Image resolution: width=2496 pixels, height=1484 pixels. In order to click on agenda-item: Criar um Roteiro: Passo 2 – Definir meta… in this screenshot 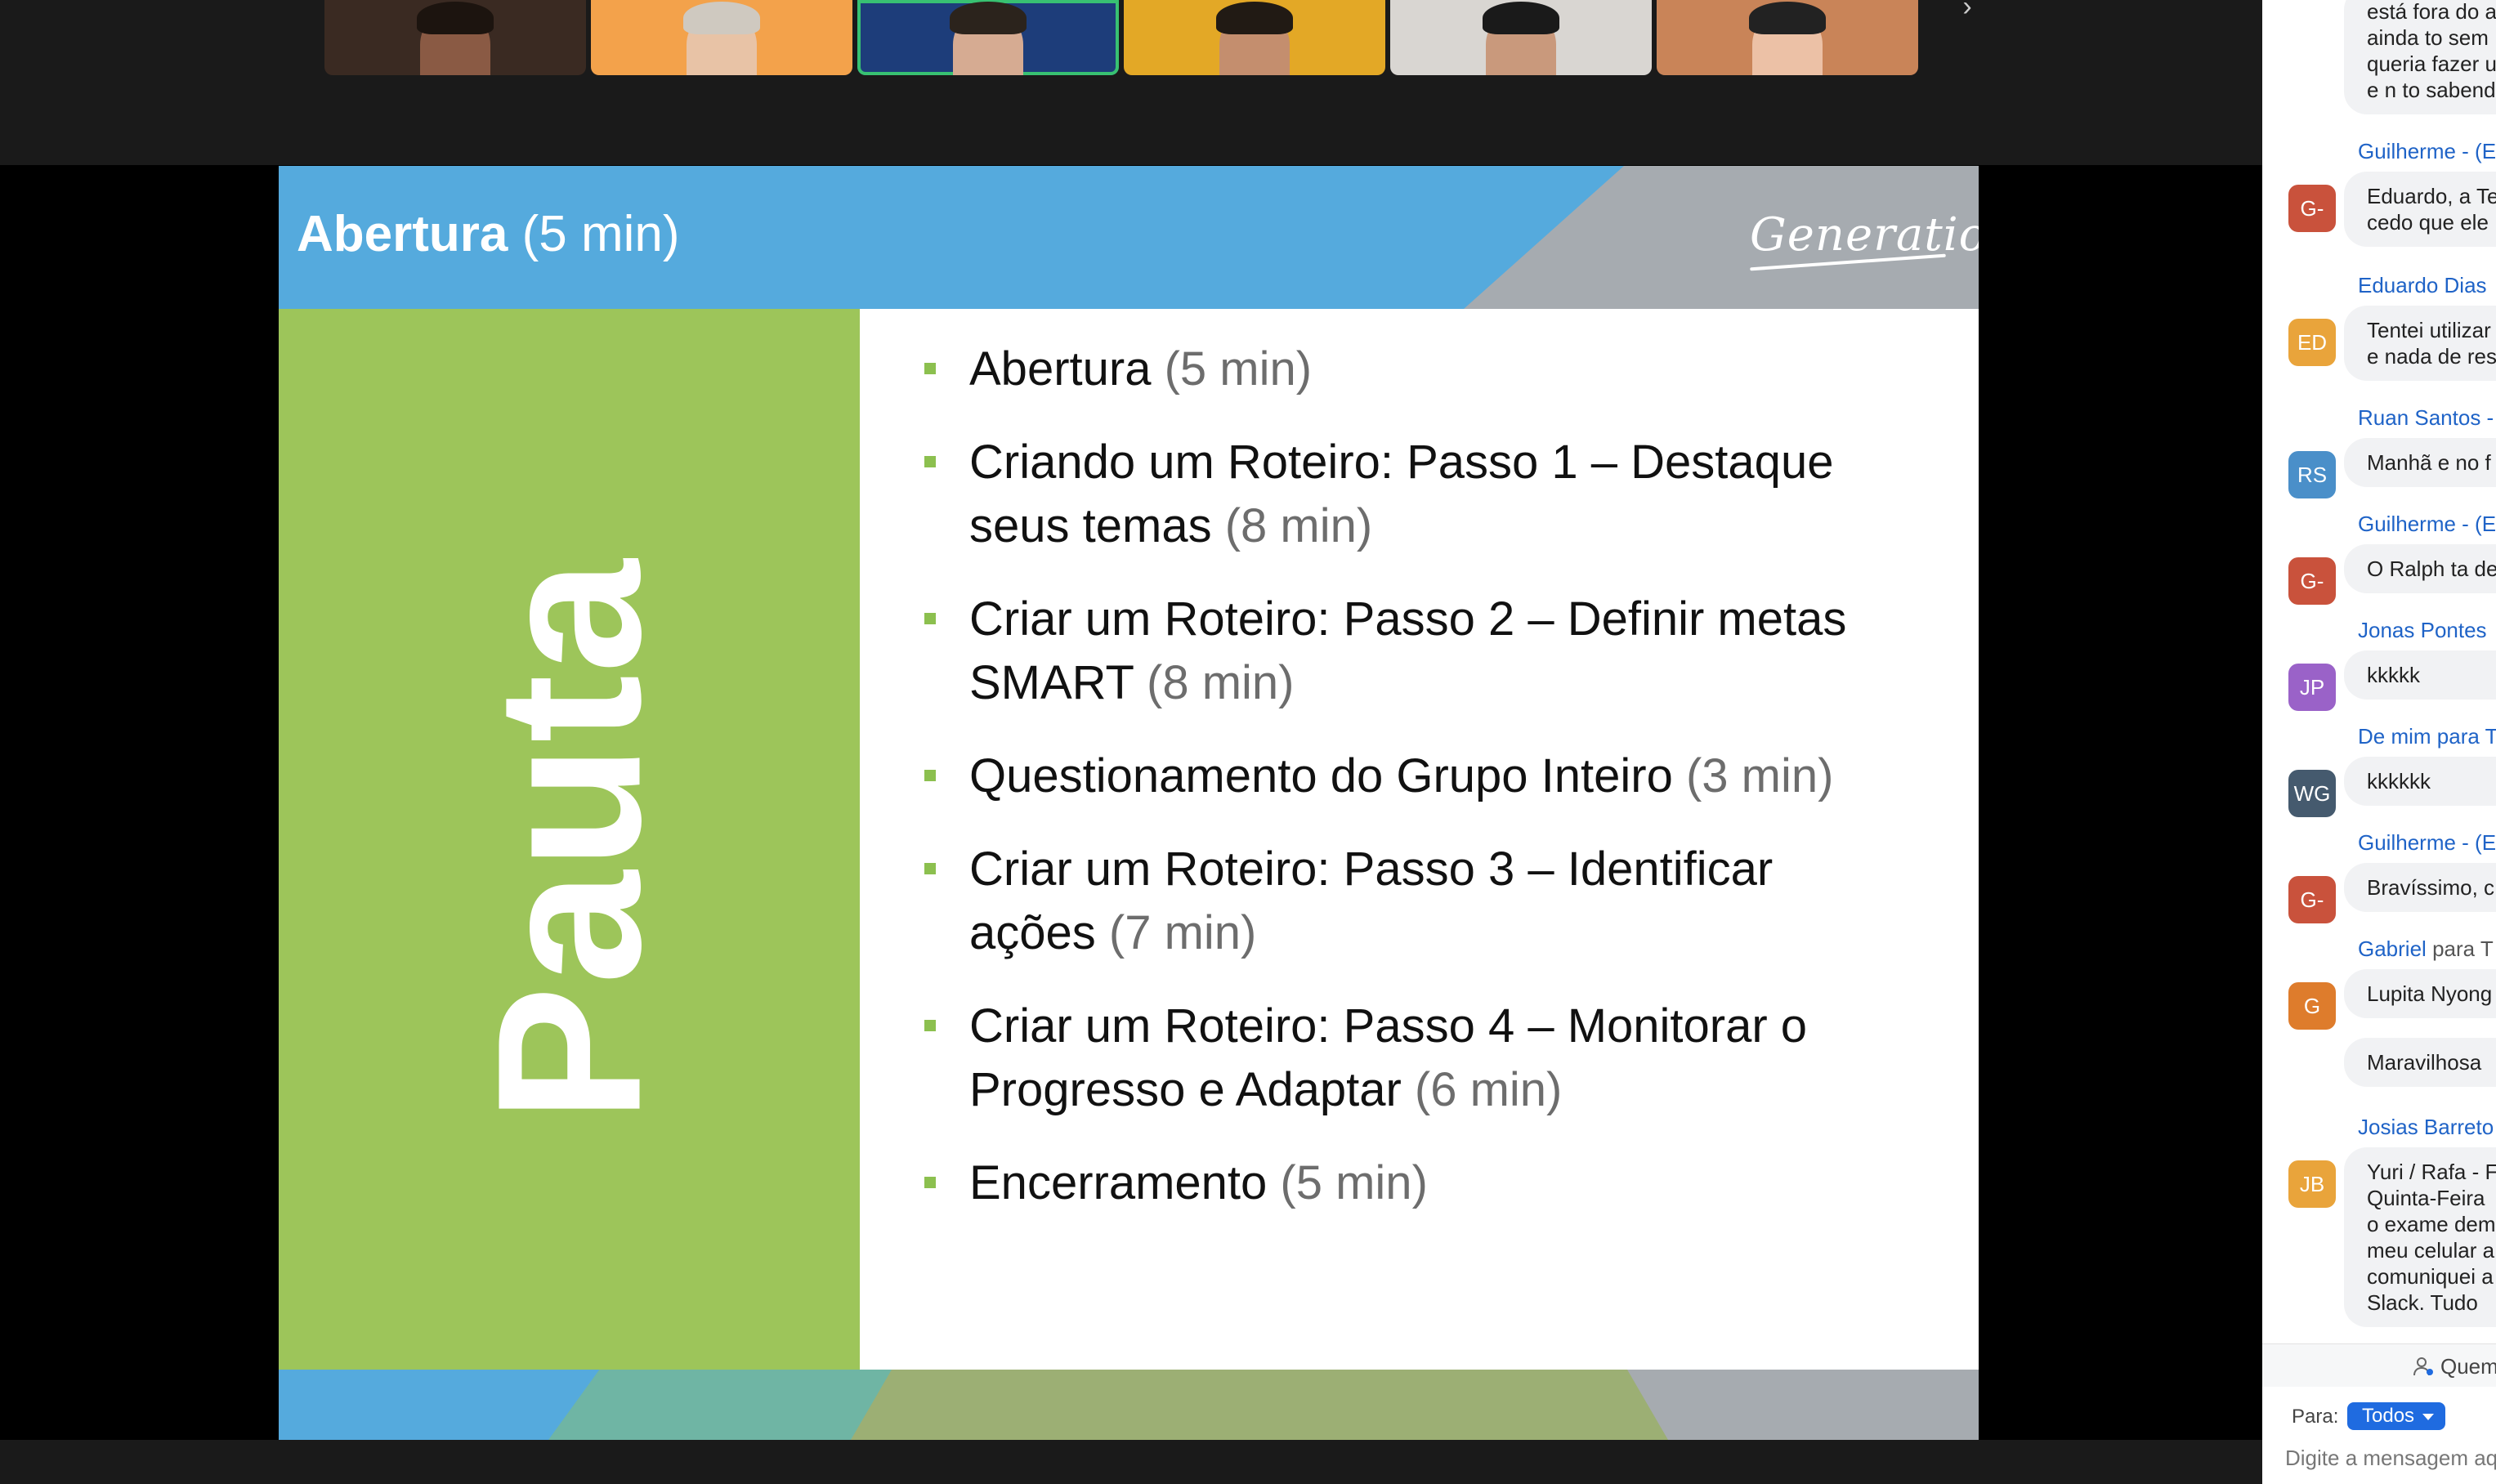, I will do `click(1427, 652)`.